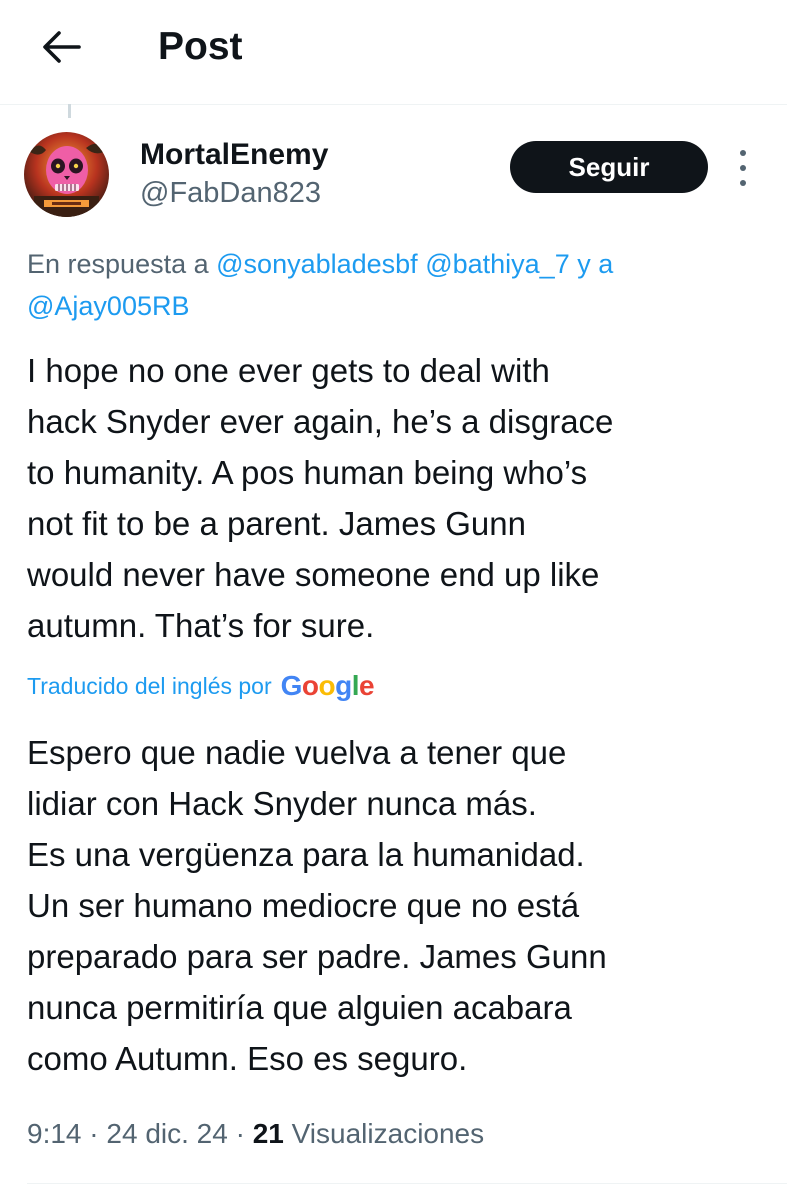 This screenshot has height=1200, width=787. What do you see at coordinates (118, 264) in the screenshot?
I see `reply-prefix: En respuesta a` at bounding box center [118, 264].